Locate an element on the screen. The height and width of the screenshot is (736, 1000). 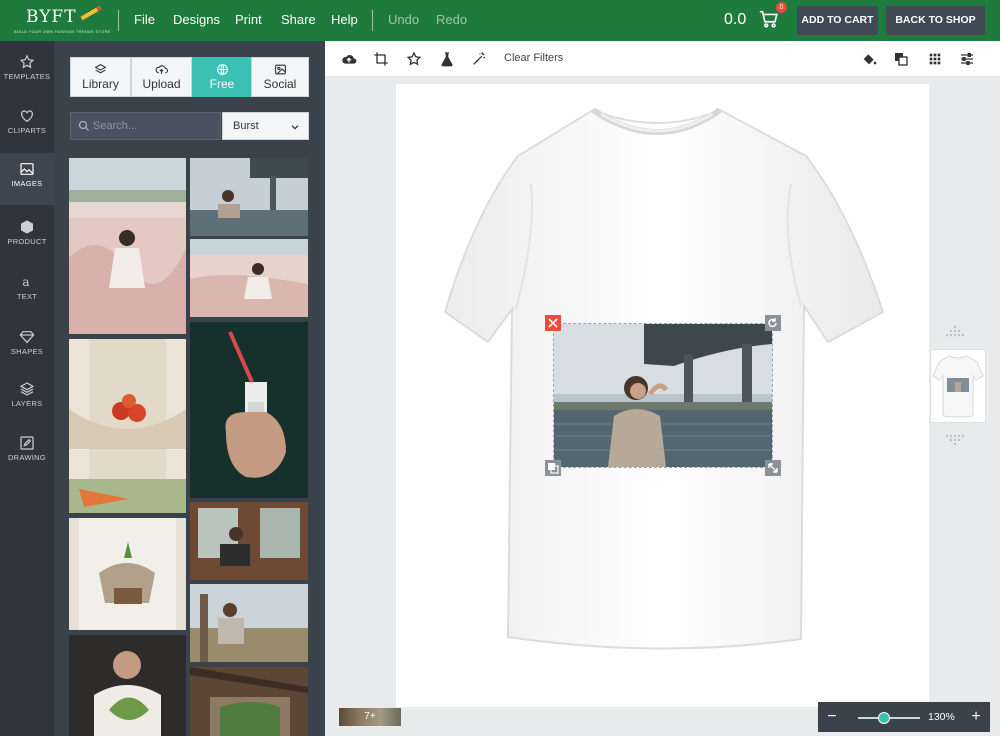
diamond-icon is located at coordinates (27, 337).